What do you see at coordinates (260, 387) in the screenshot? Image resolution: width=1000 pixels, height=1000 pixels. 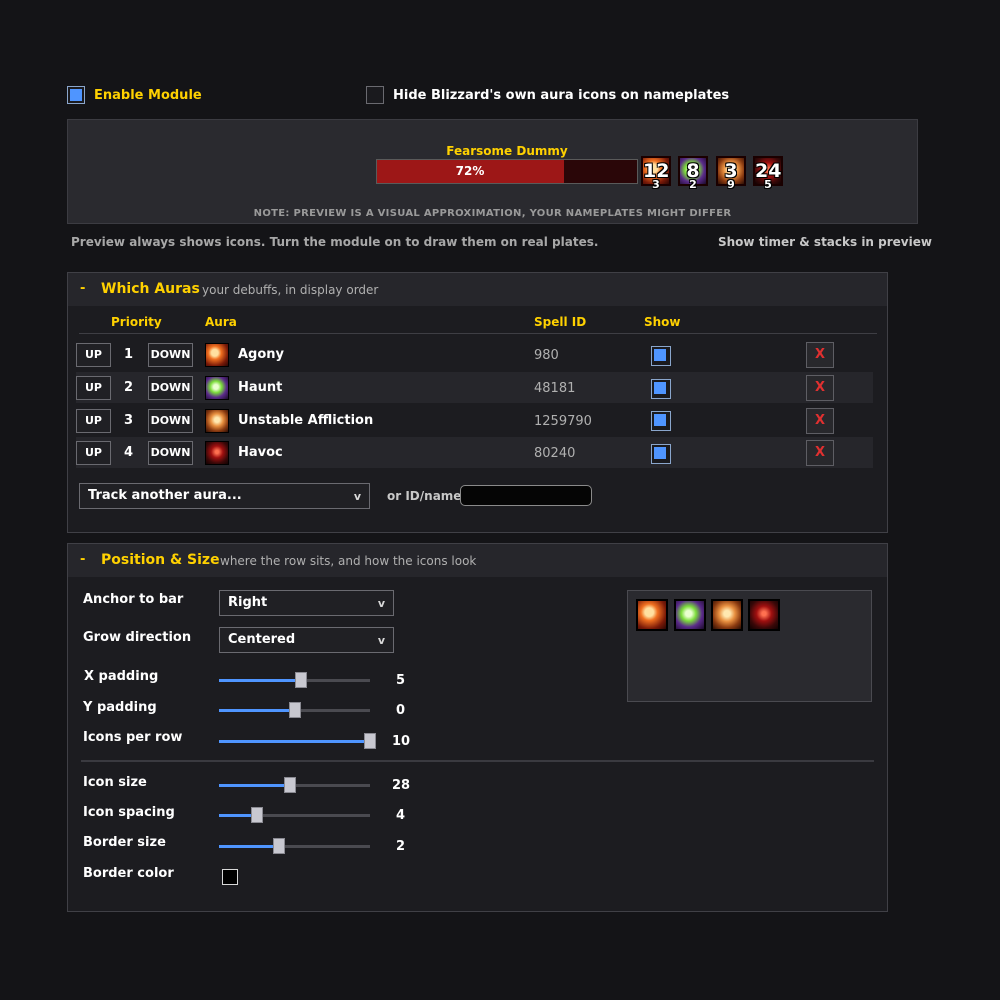 I see `aura-name: Haunt` at bounding box center [260, 387].